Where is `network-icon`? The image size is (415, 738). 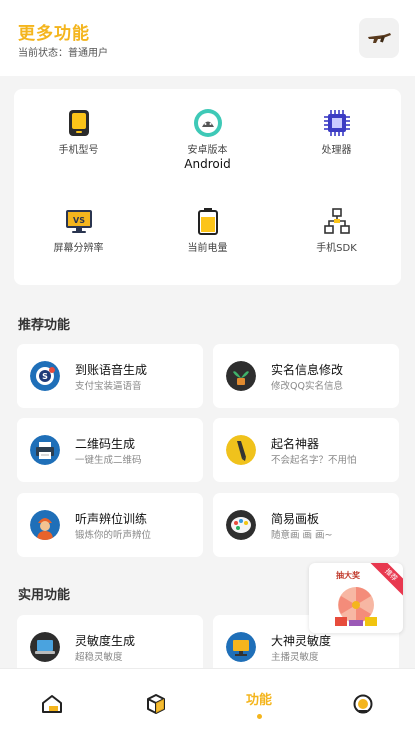 network-icon is located at coordinates (337, 221).